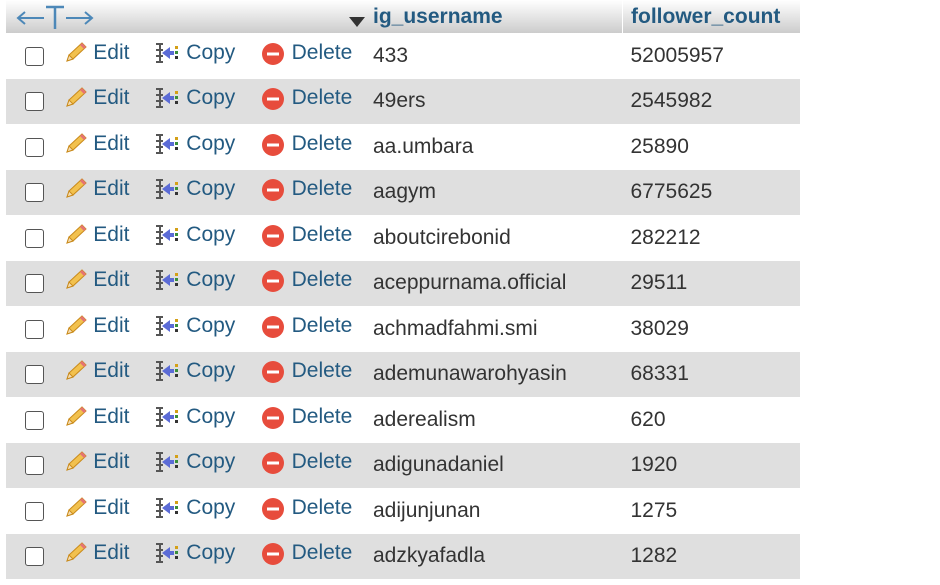 This screenshot has width=940, height=585. What do you see at coordinates (494, 16) in the screenshot?
I see `column-header-ig-username: ig_username` at bounding box center [494, 16].